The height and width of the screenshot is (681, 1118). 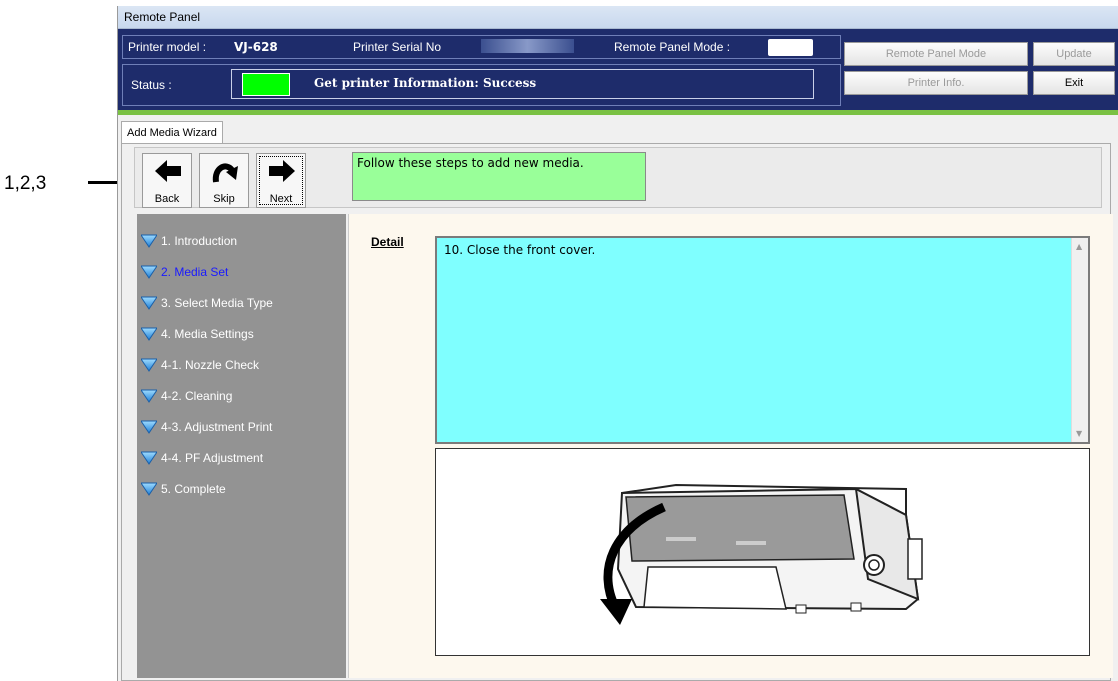 What do you see at coordinates (936, 54) in the screenshot?
I see `remote-panel-mode-button: Remote Panel Mode` at bounding box center [936, 54].